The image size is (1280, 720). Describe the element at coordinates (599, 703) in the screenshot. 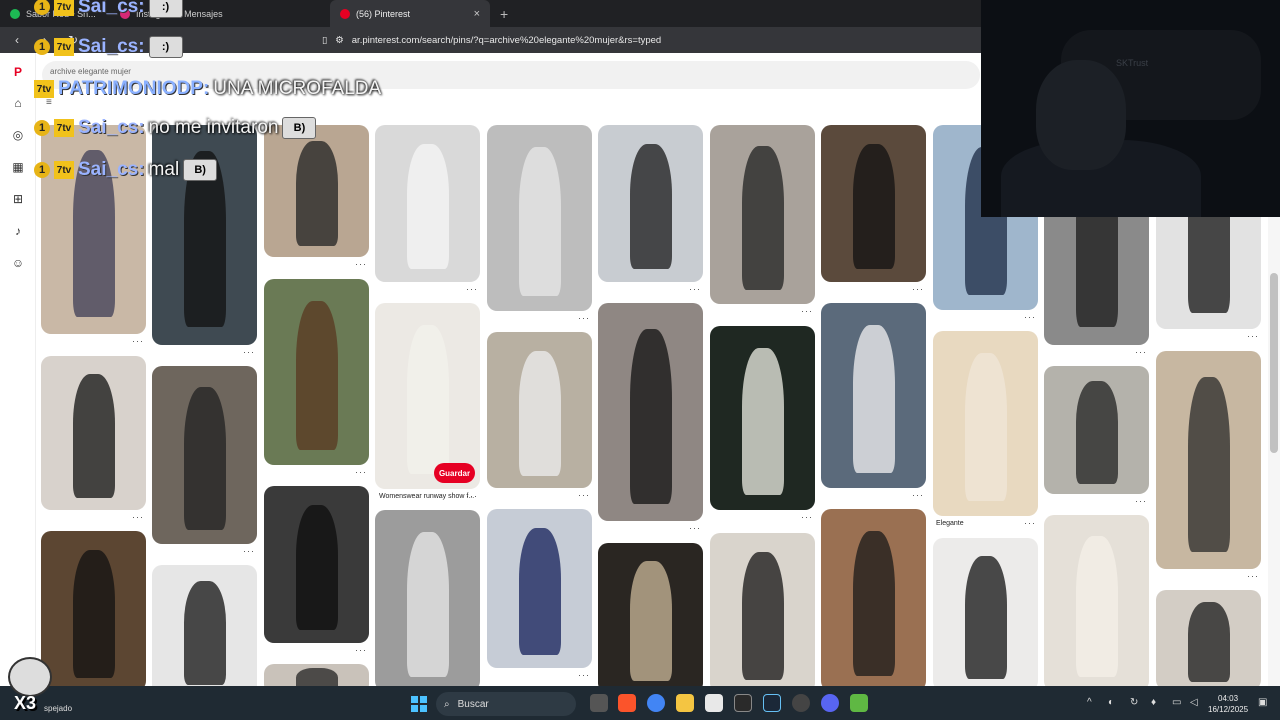

I see `task-view-icon` at that location.